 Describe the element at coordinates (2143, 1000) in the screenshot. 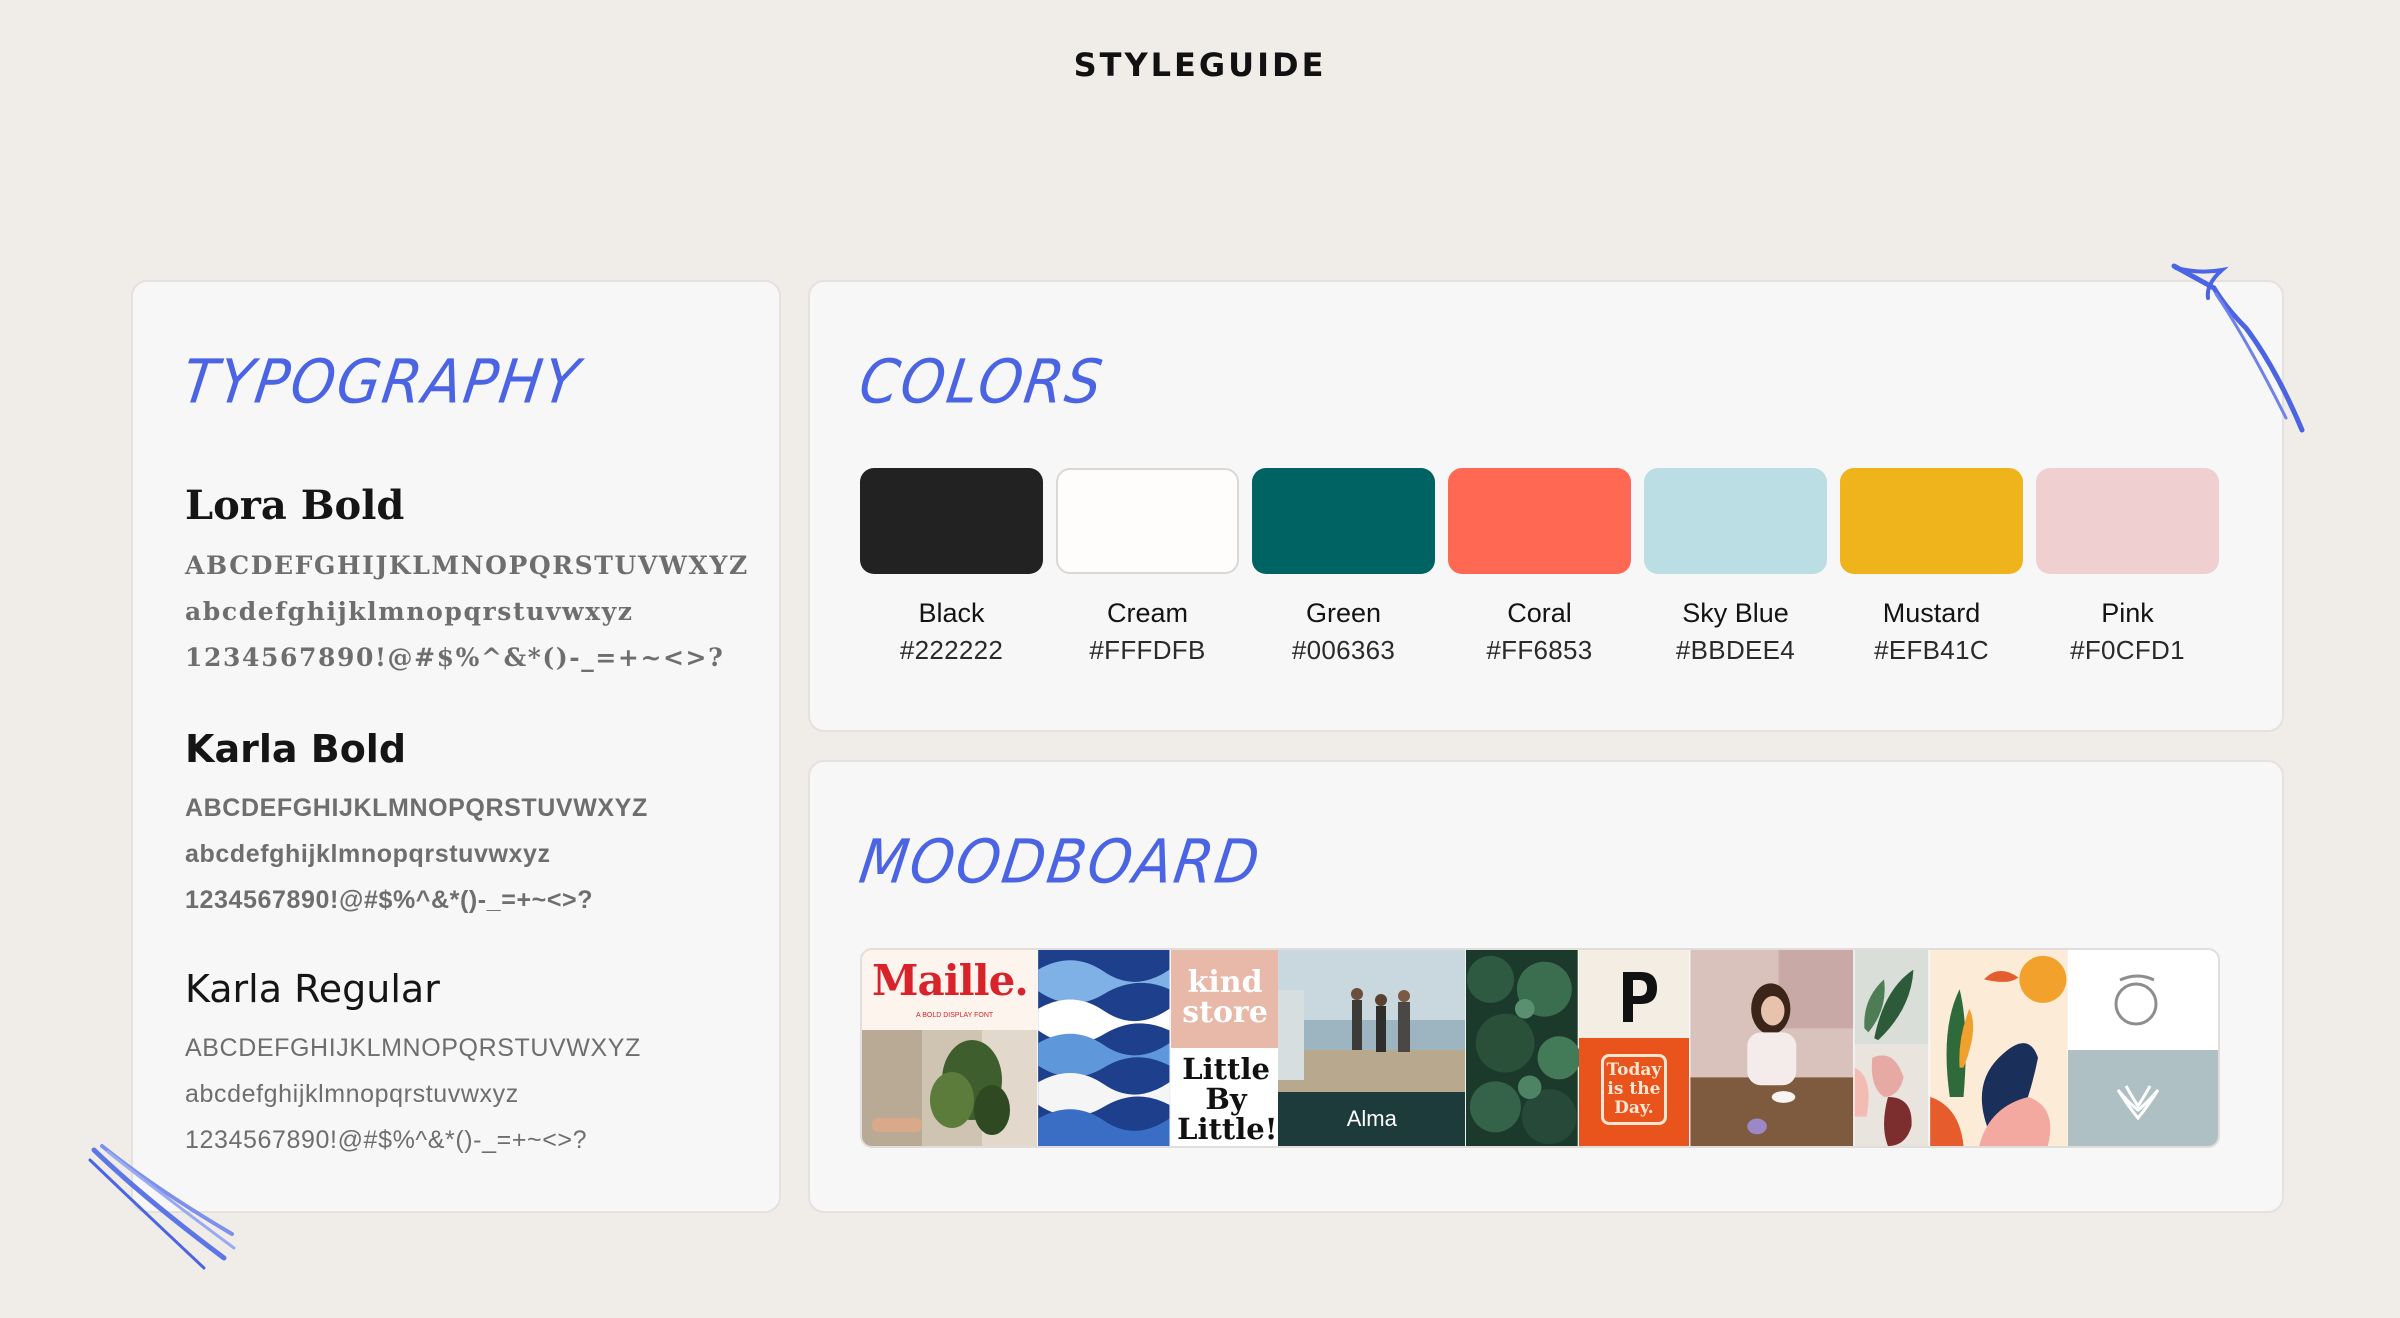

I see `ring-logo` at that location.